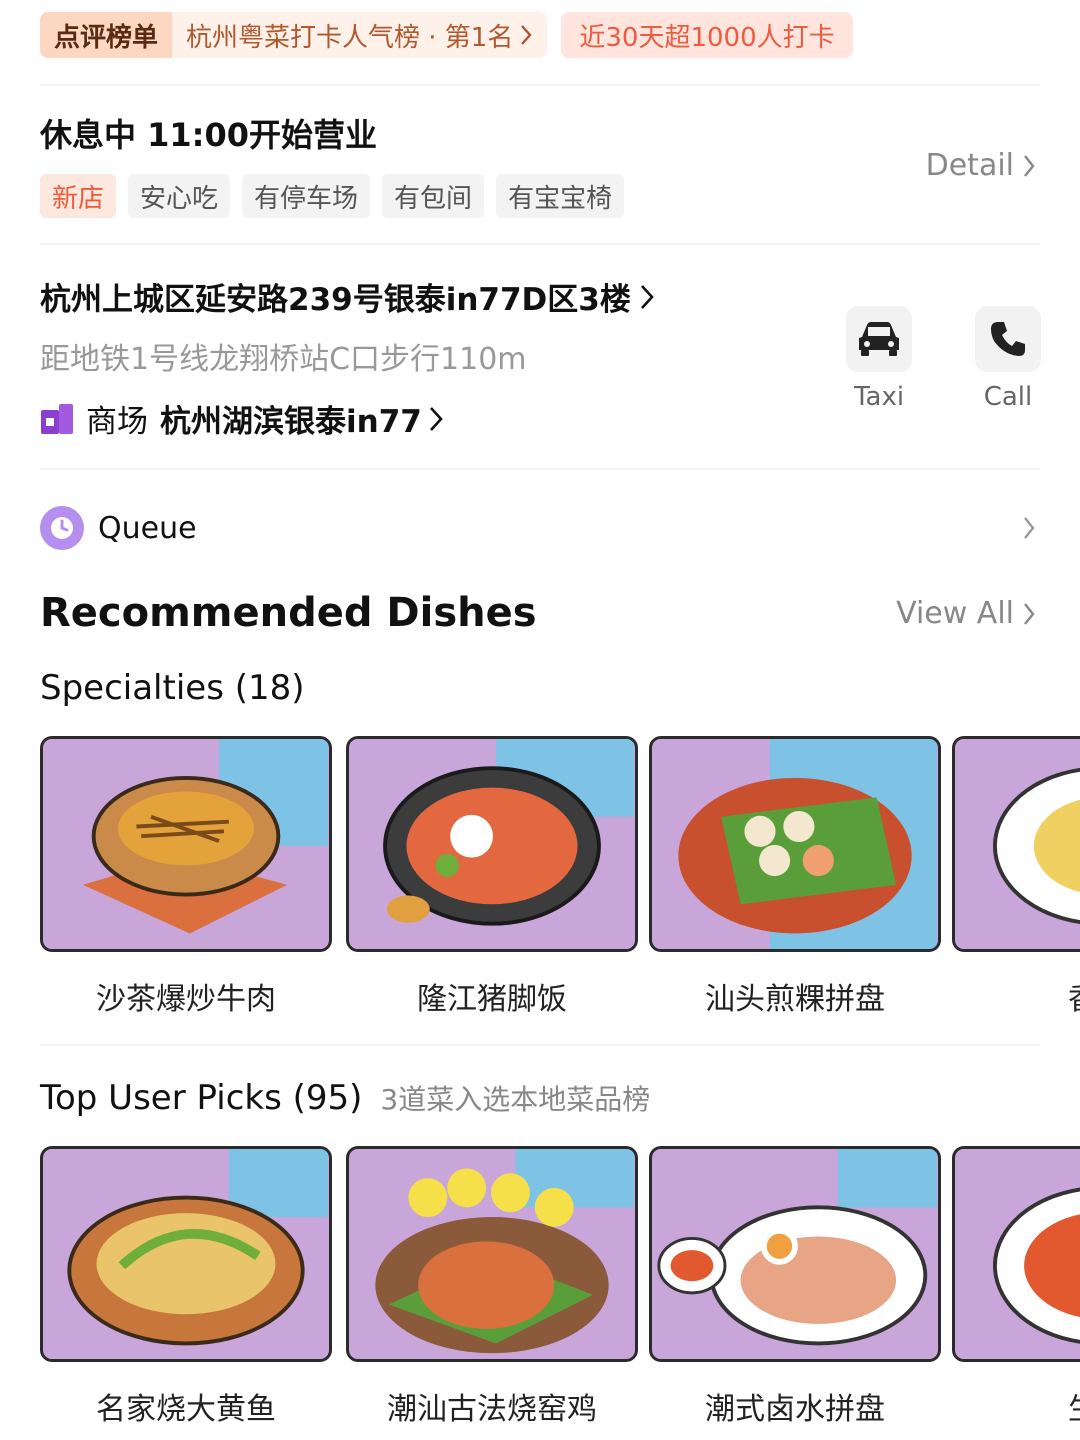 The height and width of the screenshot is (1440, 1080). I want to click on dish-card: 汕头煎粿拼盘, so click(795, 877).